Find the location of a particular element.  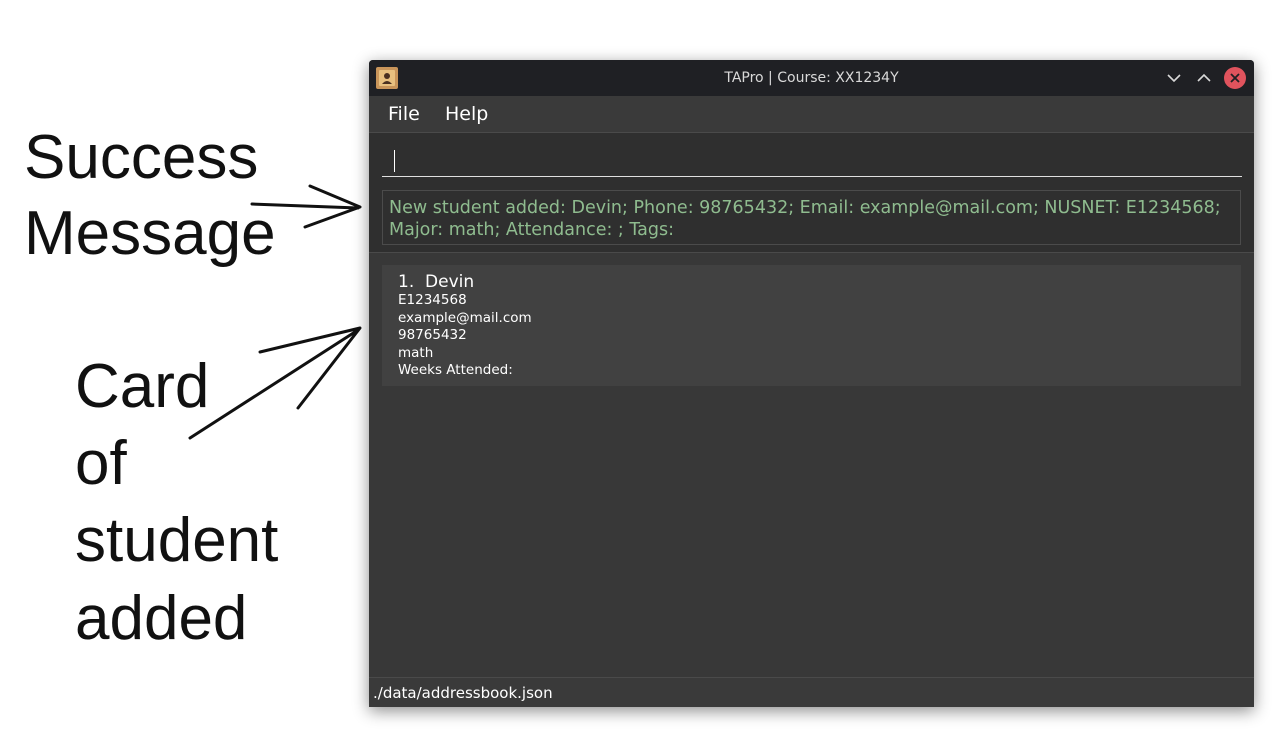

annotation-line: Card is located at coordinates (142, 386).